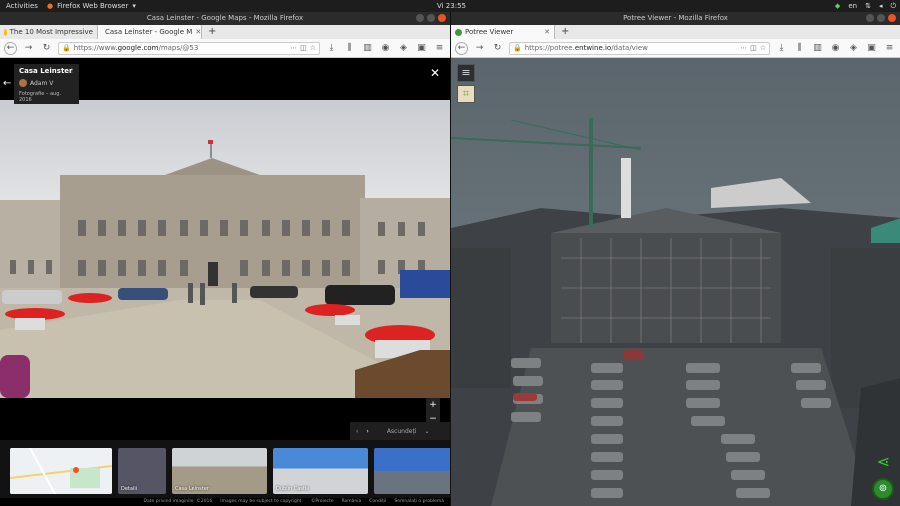  Describe the element at coordinates (46, 71) in the screenshot. I see `place-title: Casa Leinster` at that location.